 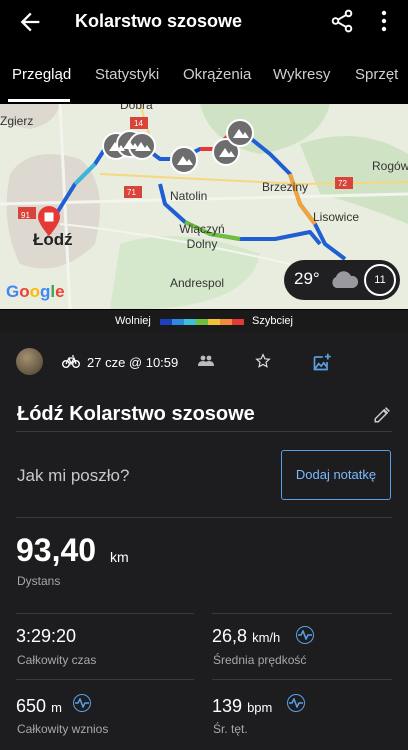 What do you see at coordinates (390, 166) in the screenshot?
I see `map-place-rogow: Rogów` at bounding box center [390, 166].